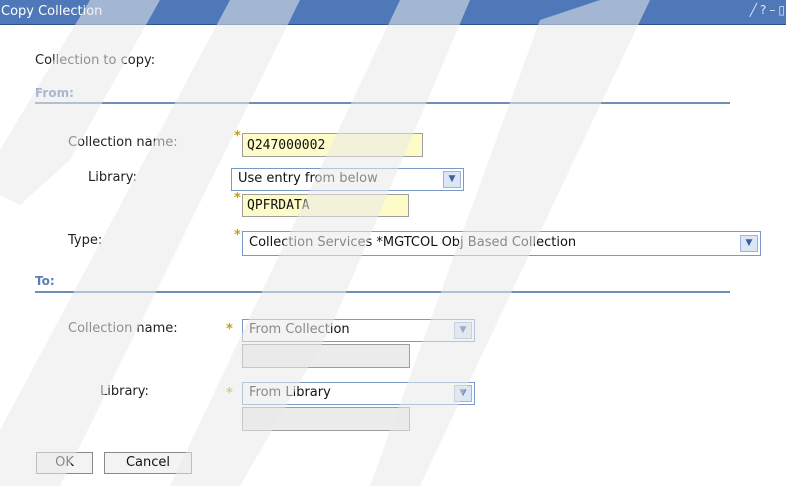  I want to click on to-library-select: From Library ▼, so click(358, 393).